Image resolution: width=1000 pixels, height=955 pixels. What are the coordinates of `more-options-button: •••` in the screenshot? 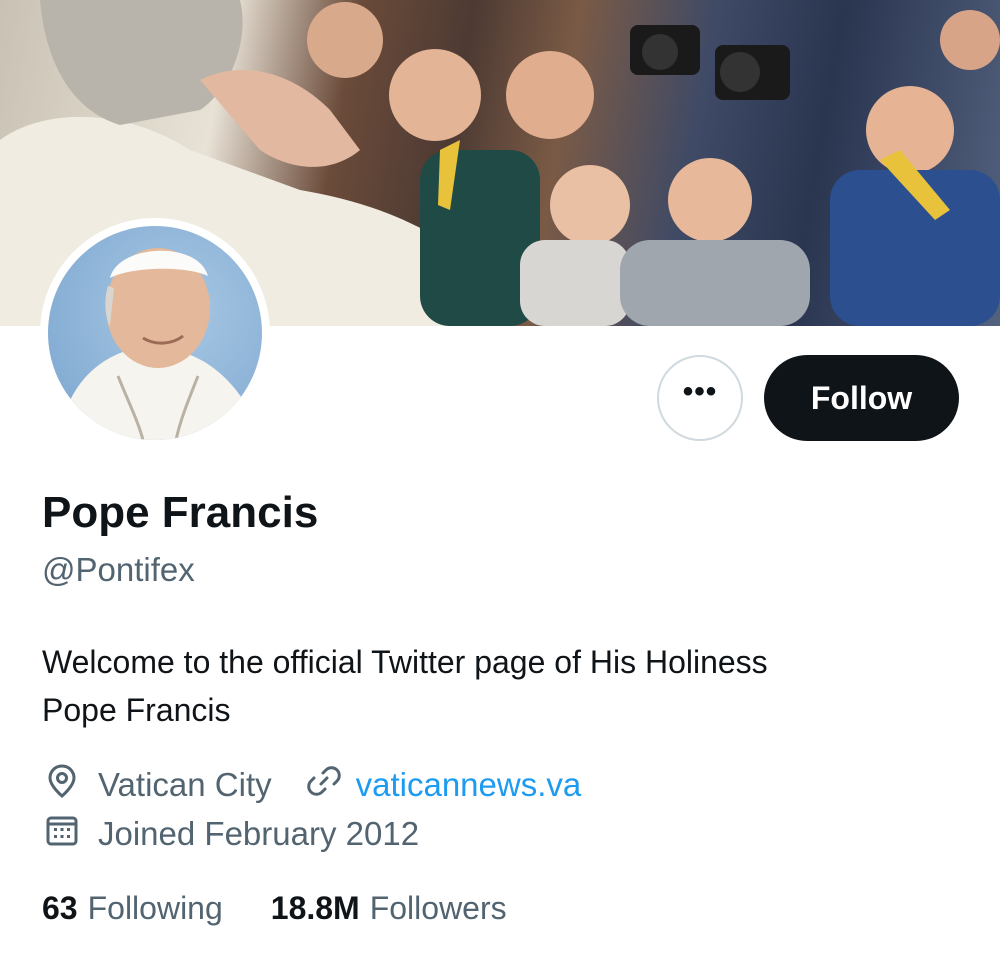 It's located at (700, 398).